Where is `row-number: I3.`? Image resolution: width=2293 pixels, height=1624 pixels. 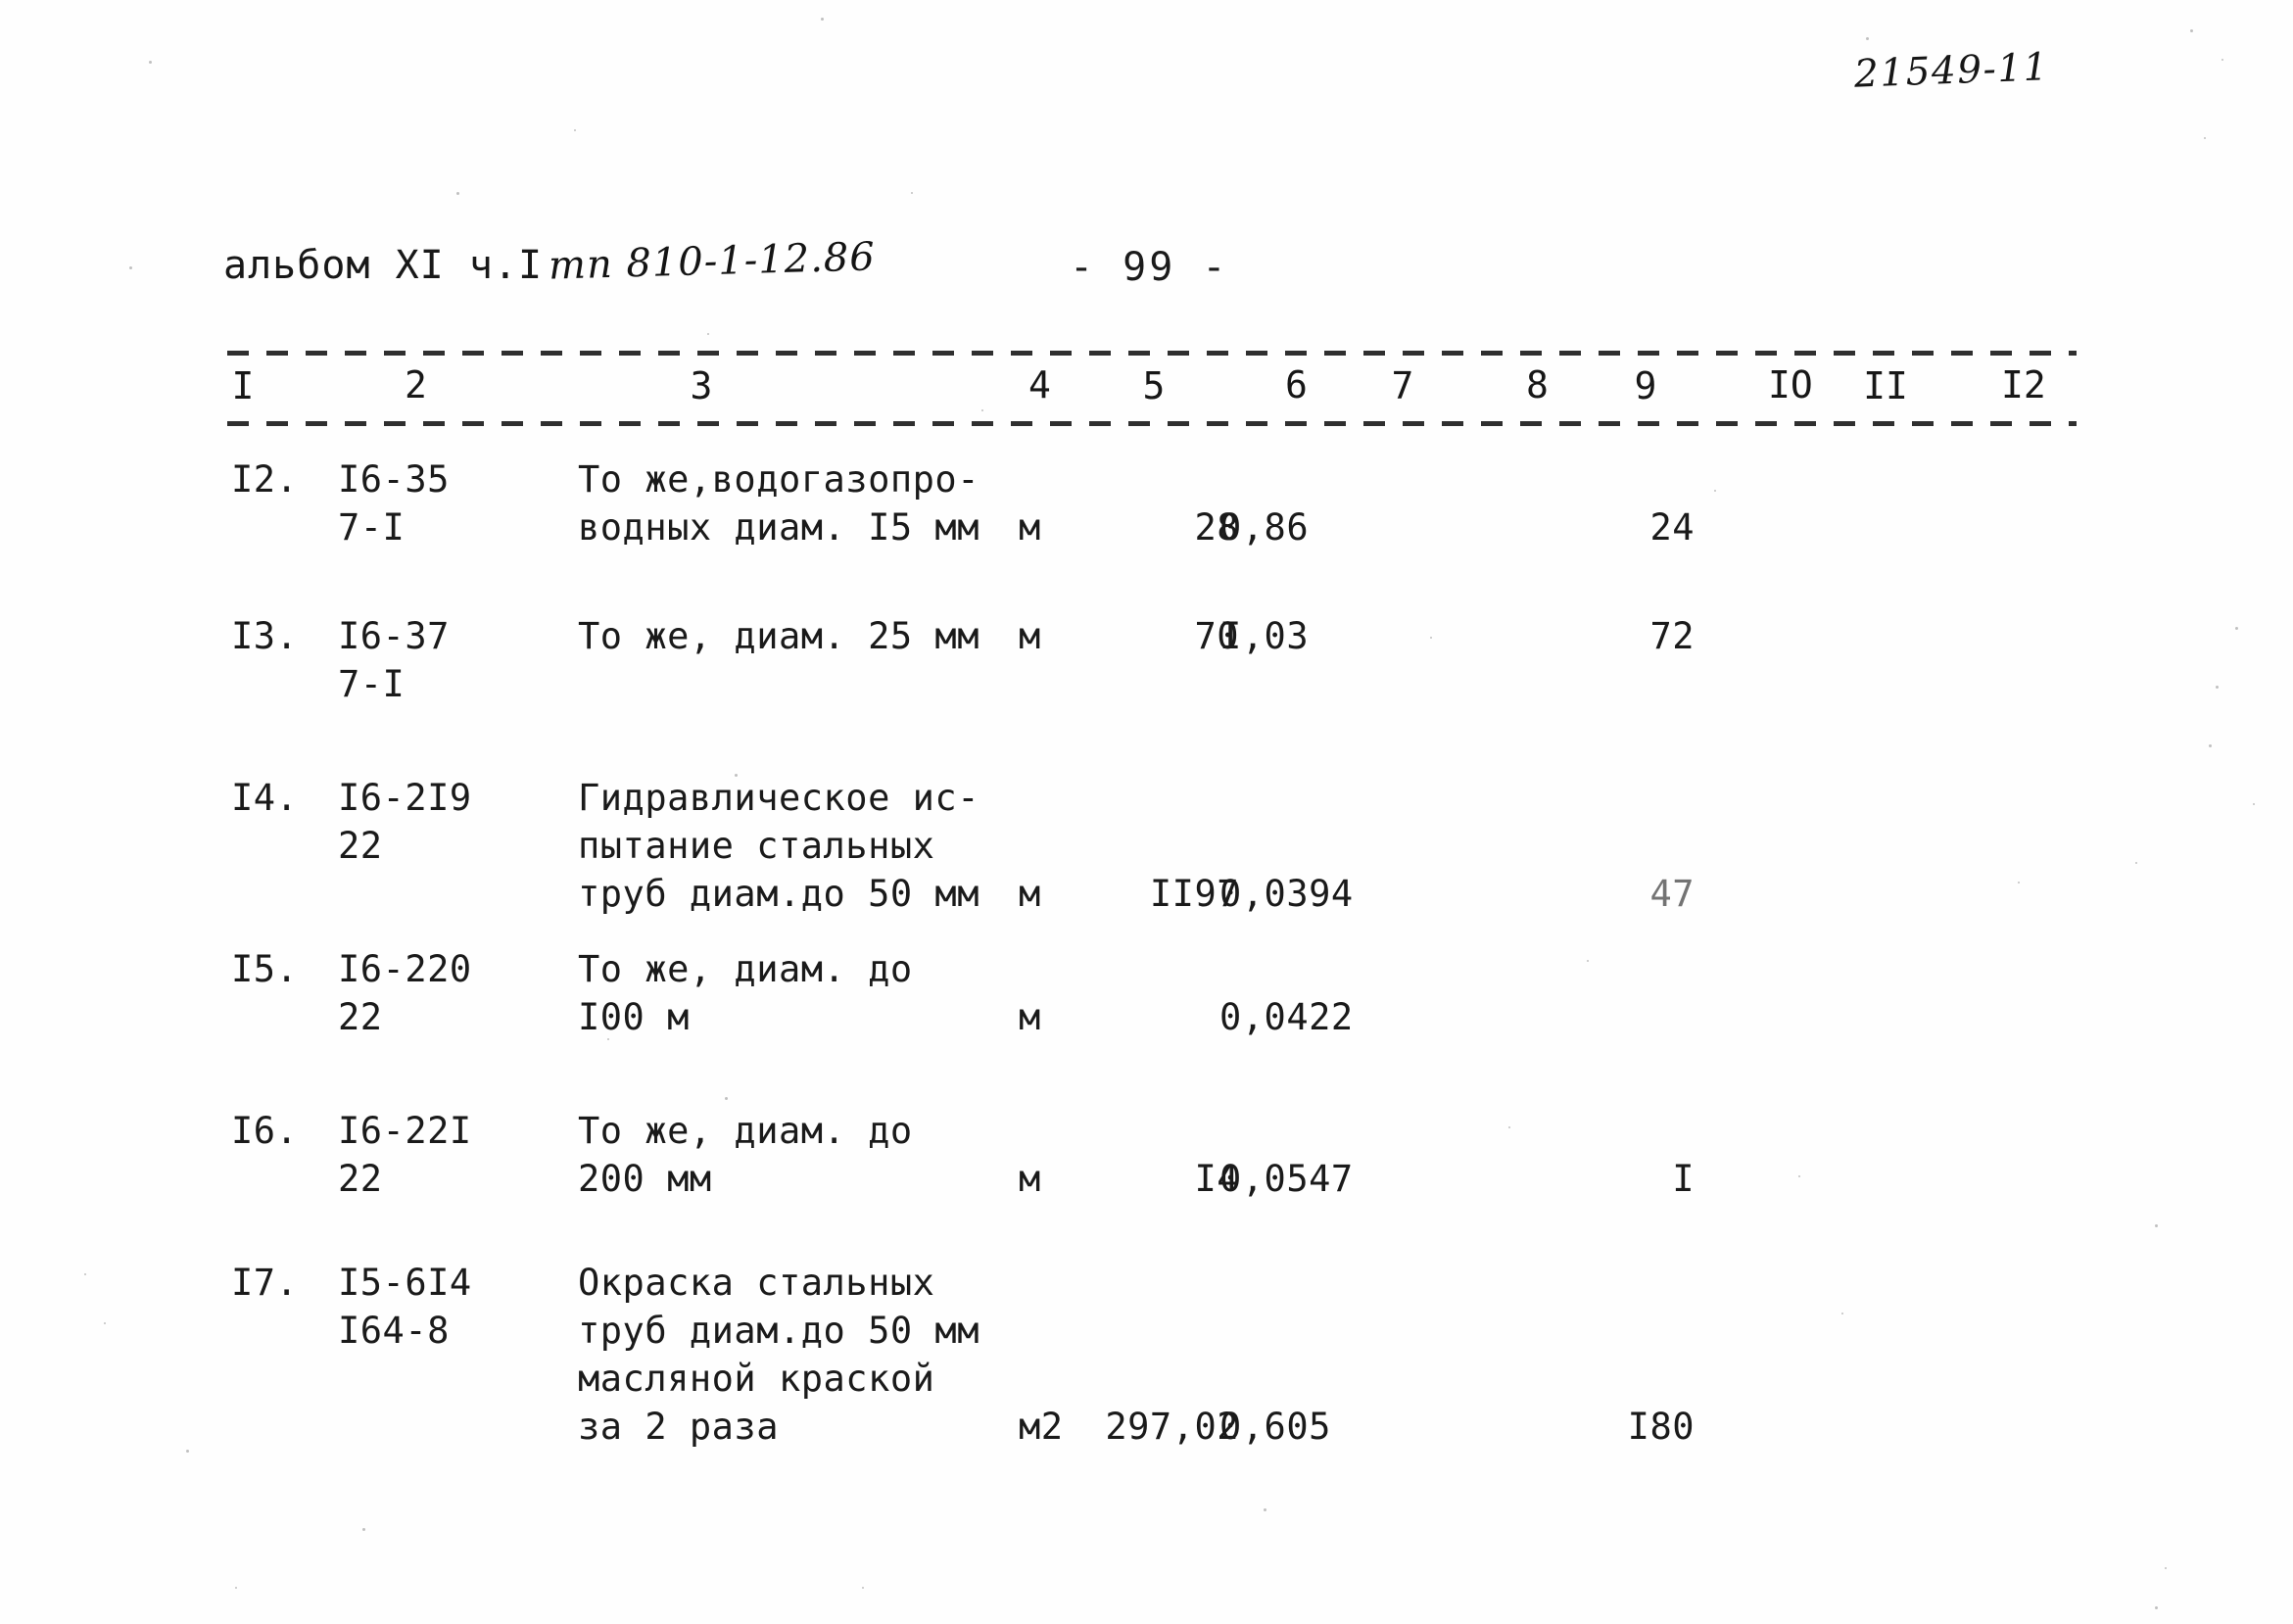 row-number: I3. is located at coordinates (265, 636).